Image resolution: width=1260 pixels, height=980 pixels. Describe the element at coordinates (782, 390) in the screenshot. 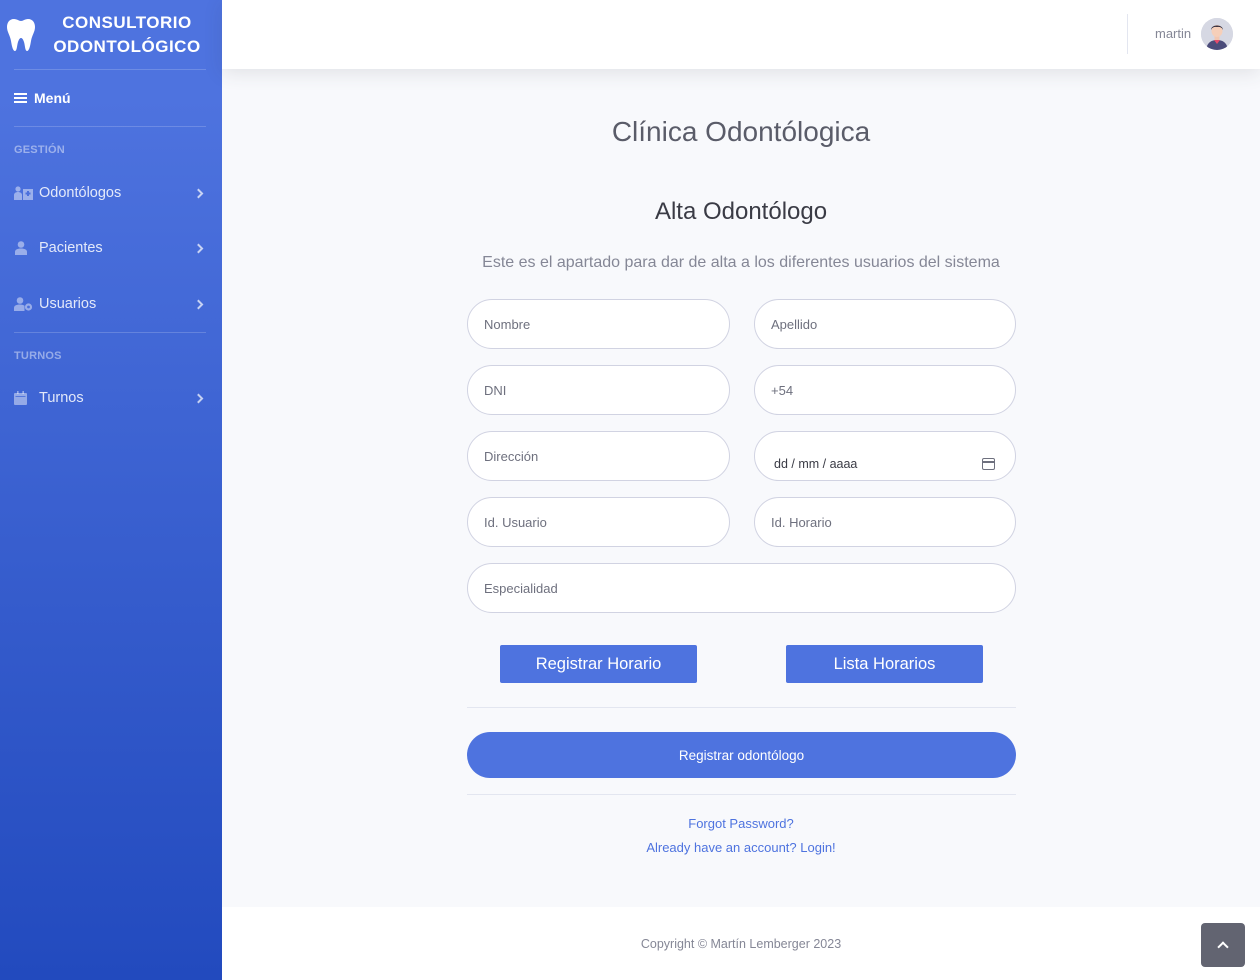

I see `telefono-placeholder: +54` at that location.